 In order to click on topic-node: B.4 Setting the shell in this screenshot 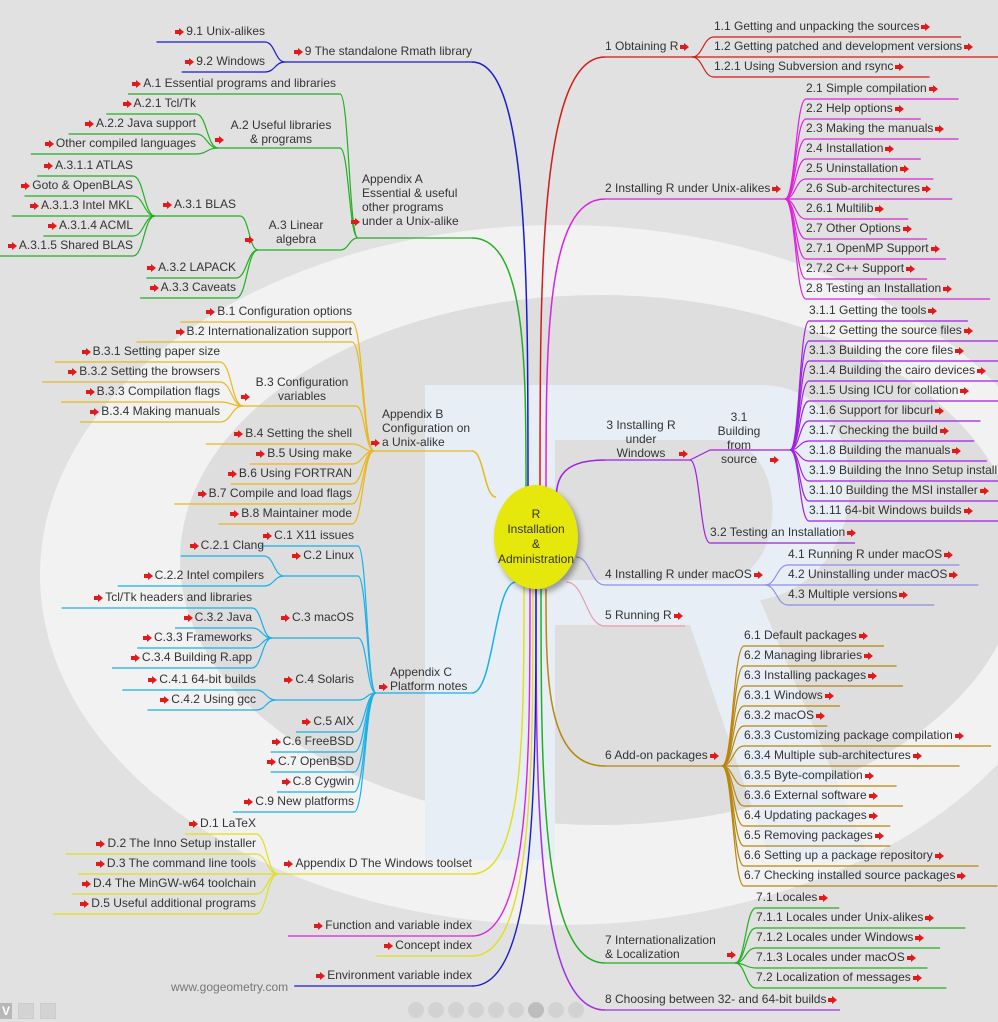, I will do `click(292, 433)`.